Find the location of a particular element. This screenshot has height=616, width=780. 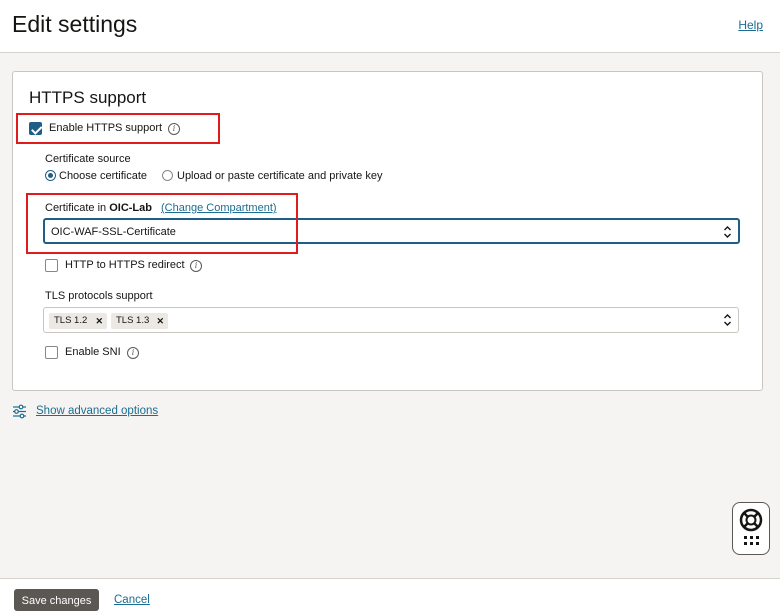

enable-sni-label: Enable SNI is located at coordinates (93, 352).